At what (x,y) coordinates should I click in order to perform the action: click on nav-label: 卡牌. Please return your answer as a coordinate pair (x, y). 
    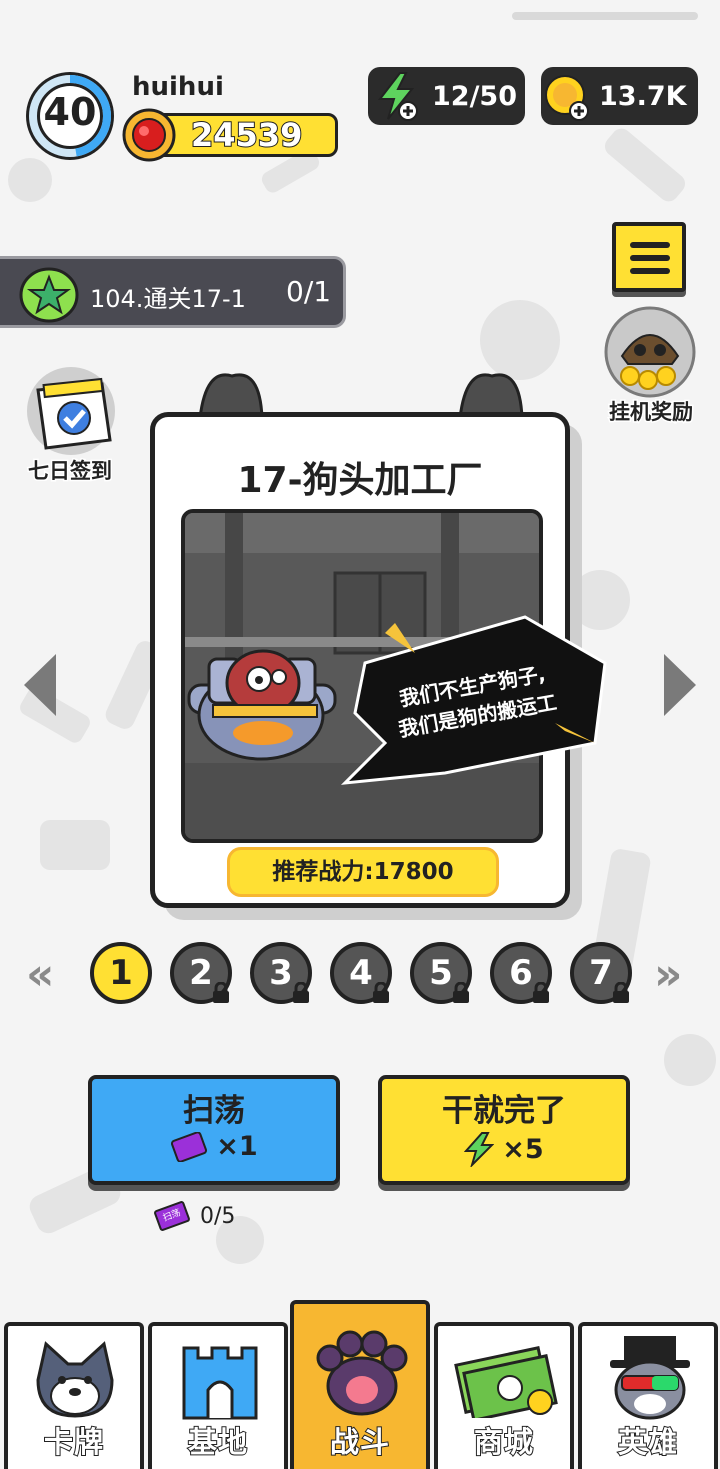
    Looking at the image, I should click on (73, 1442).